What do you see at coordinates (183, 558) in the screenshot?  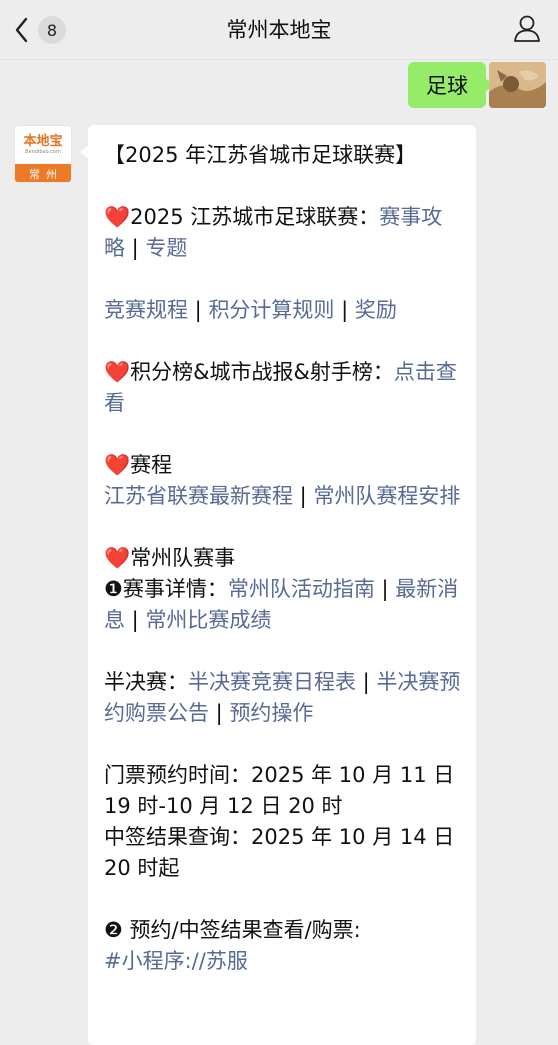 I see `section-changzhou-label: 常州队赛事` at bounding box center [183, 558].